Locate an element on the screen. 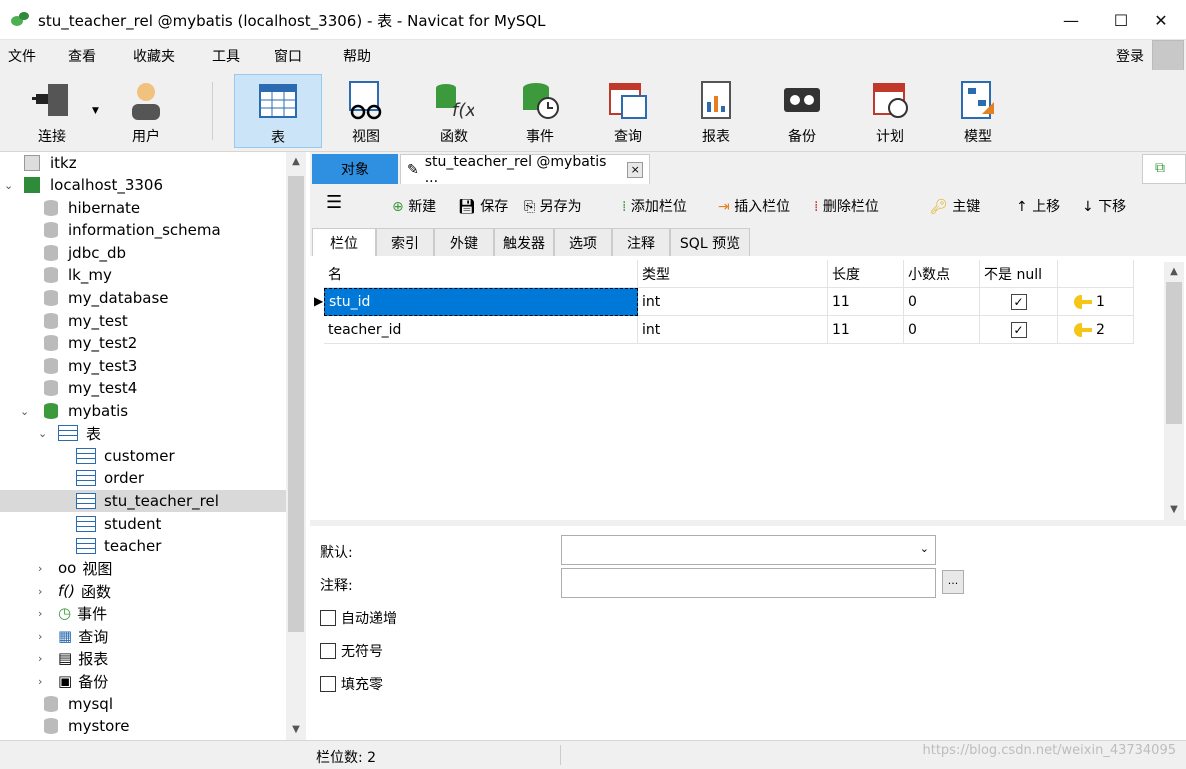 This screenshot has height=769, width=1186. cell-key: 2 is located at coordinates (1096, 330).